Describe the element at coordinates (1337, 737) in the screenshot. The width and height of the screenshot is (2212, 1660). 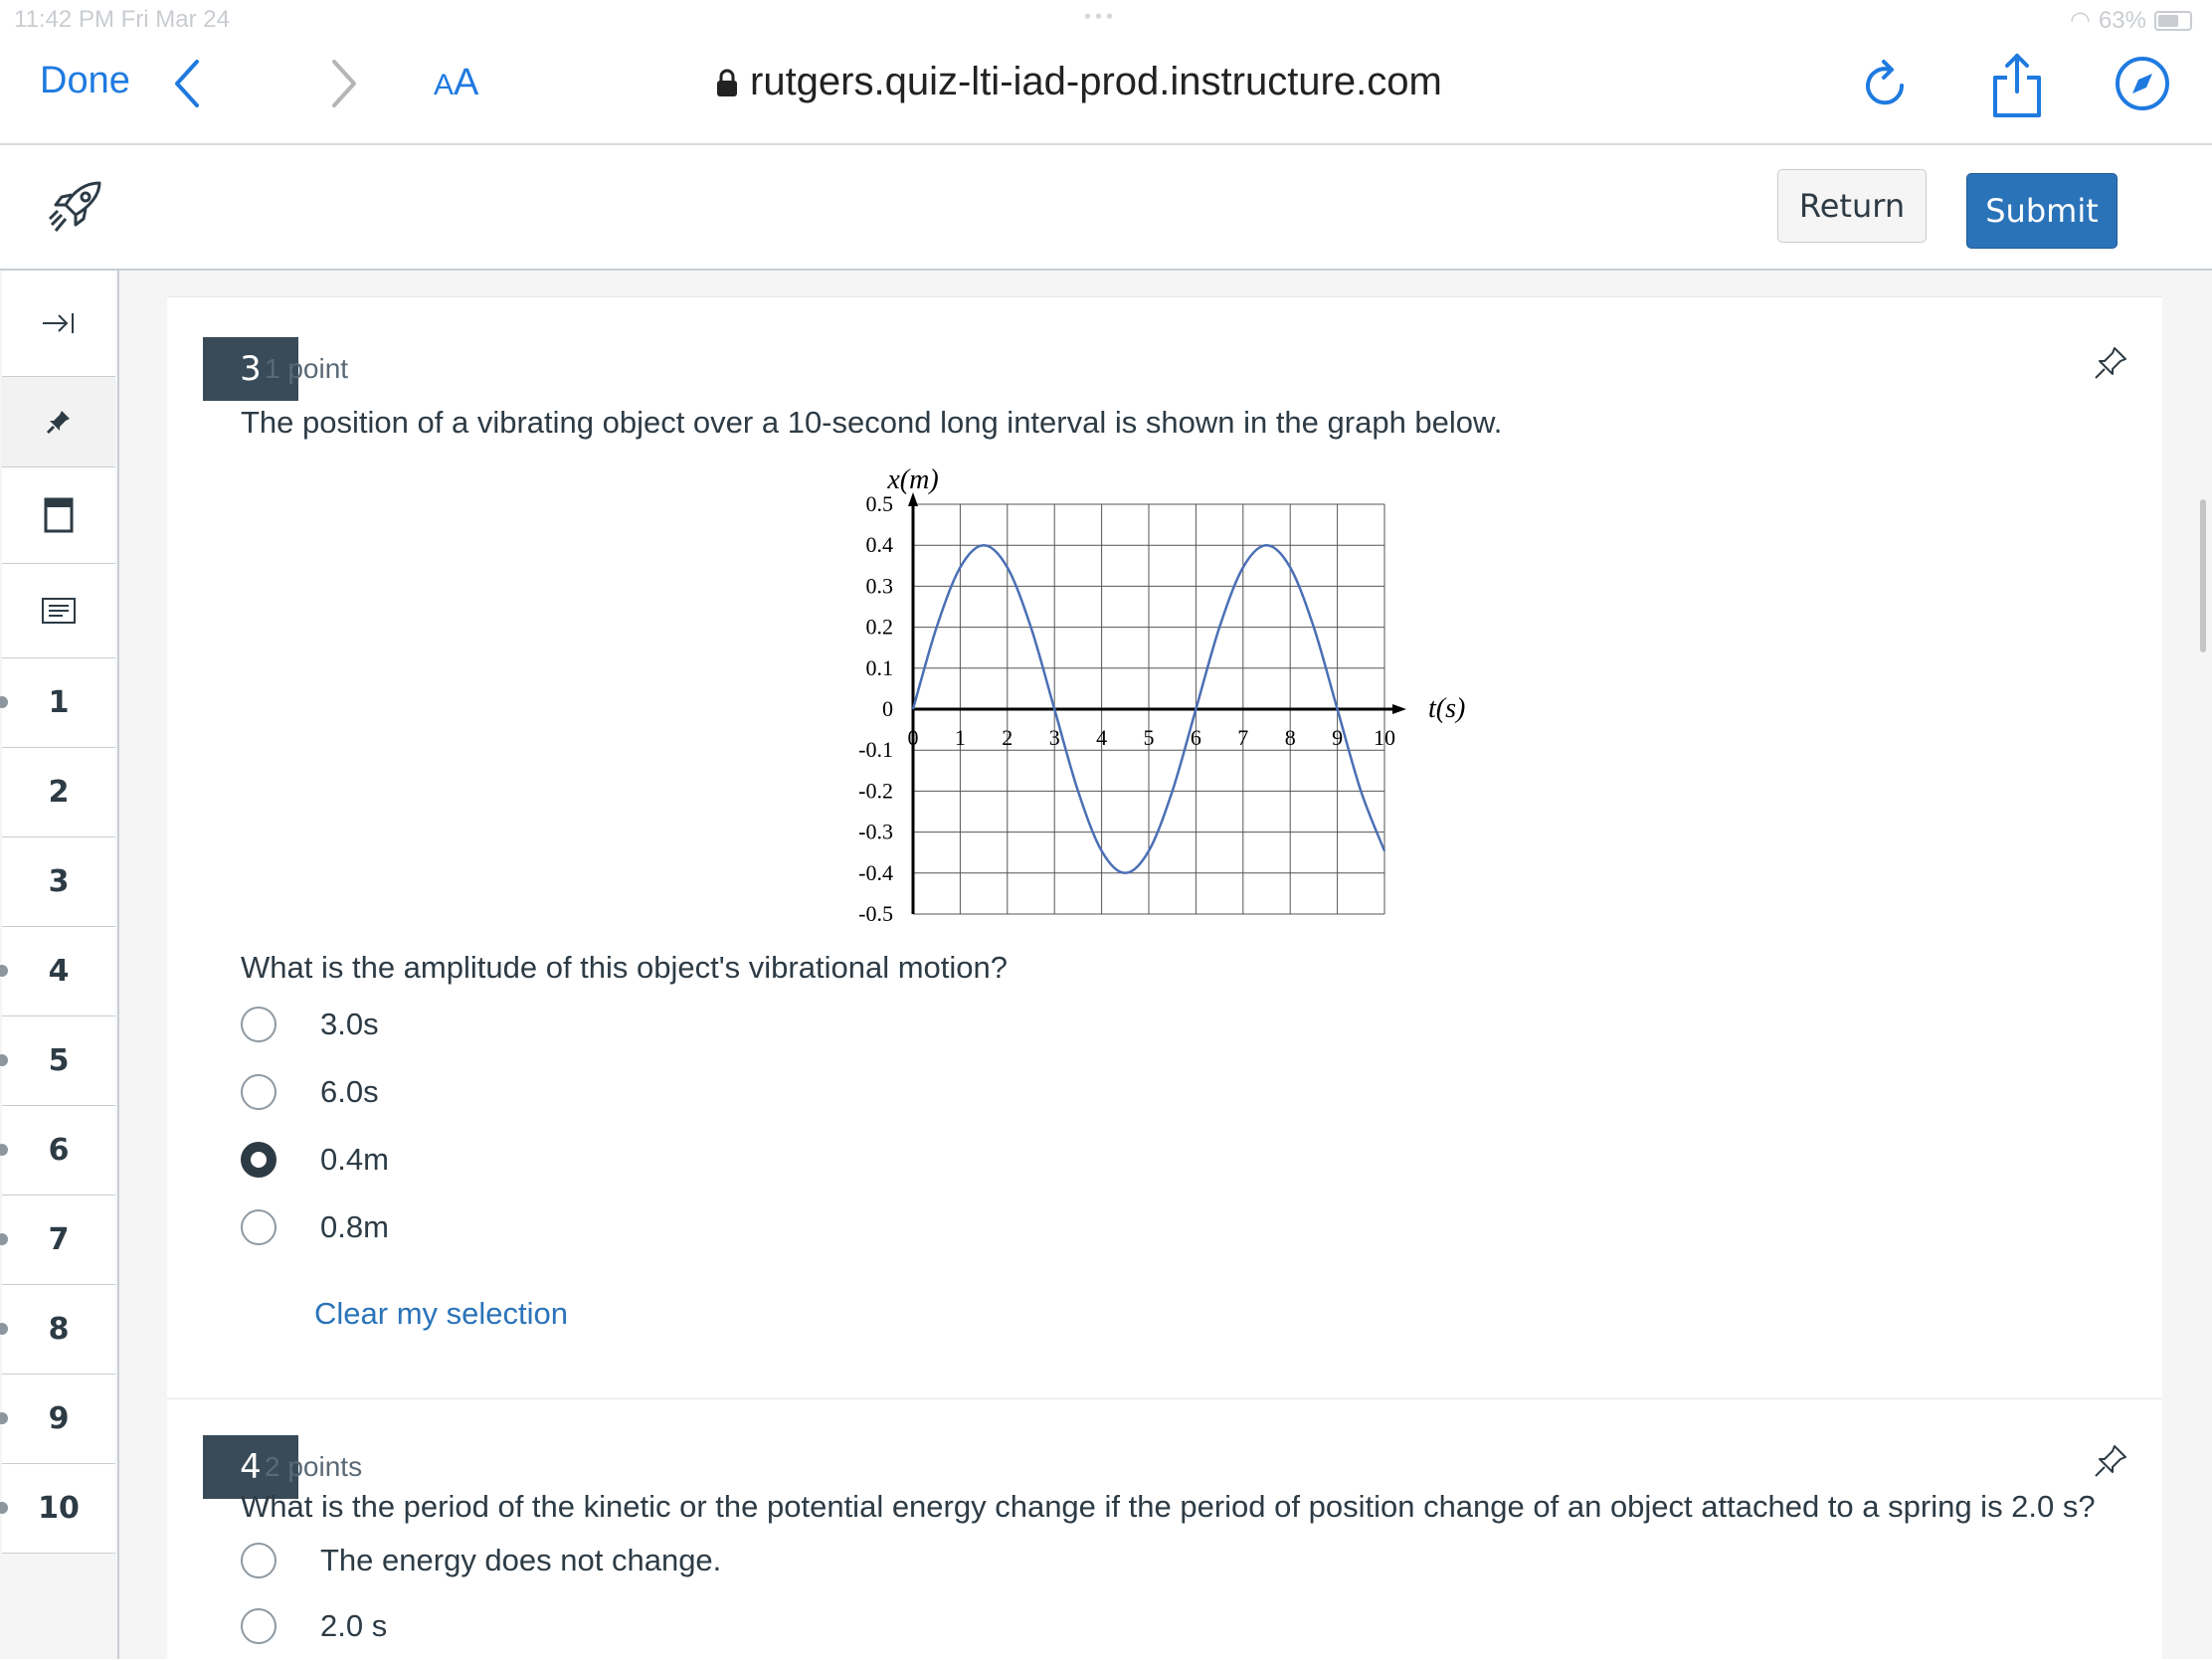
I see `x-tick-label: 9` at that location.